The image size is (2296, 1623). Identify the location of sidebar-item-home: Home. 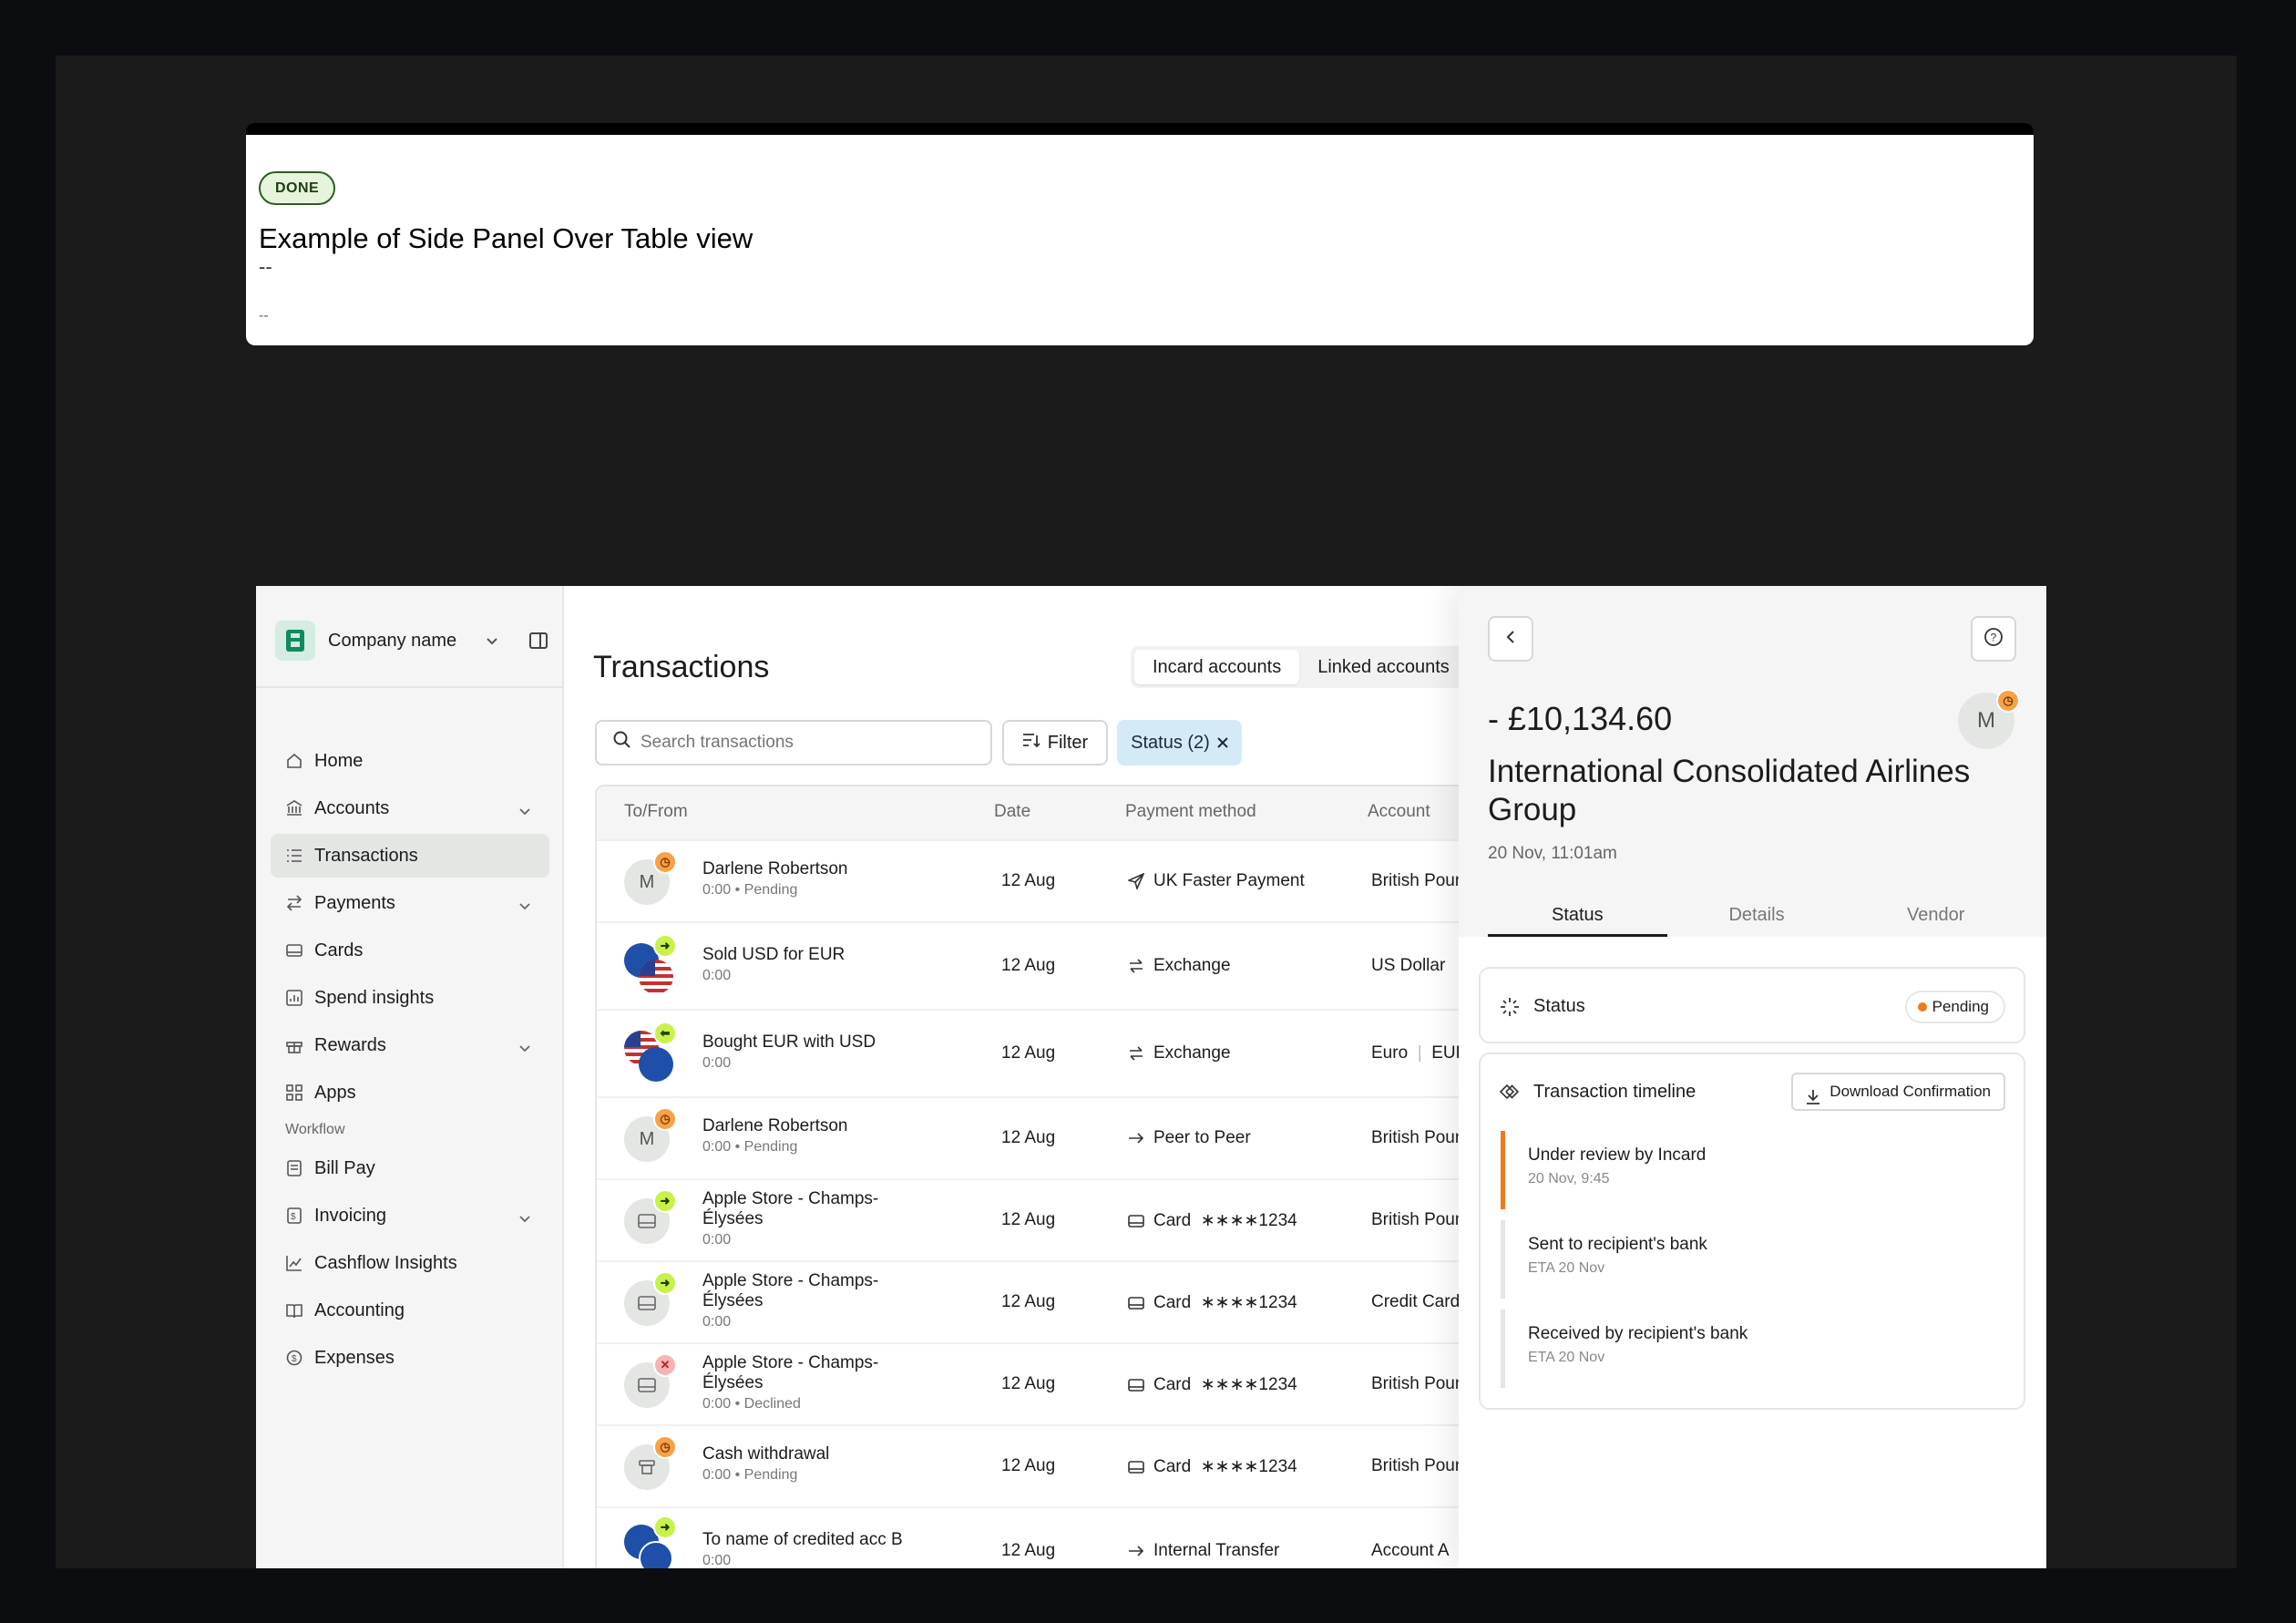
(410, 761).